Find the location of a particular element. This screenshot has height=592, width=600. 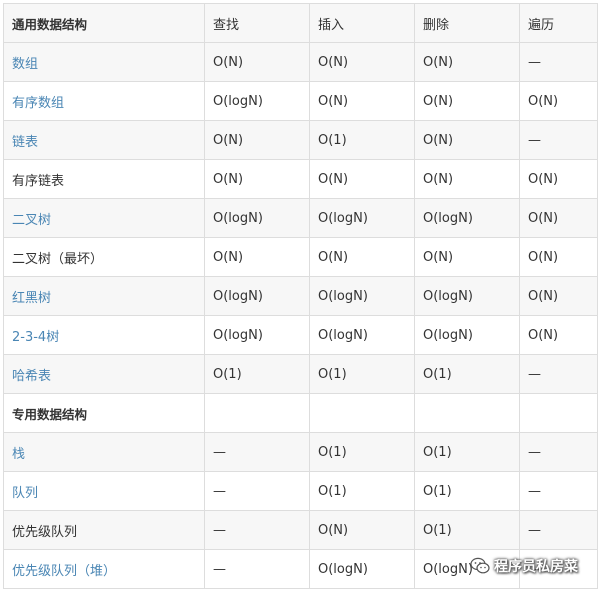

header-row: 通用数据结构 查找 插入 删除 遍历 is located at coordinates (300, 23).